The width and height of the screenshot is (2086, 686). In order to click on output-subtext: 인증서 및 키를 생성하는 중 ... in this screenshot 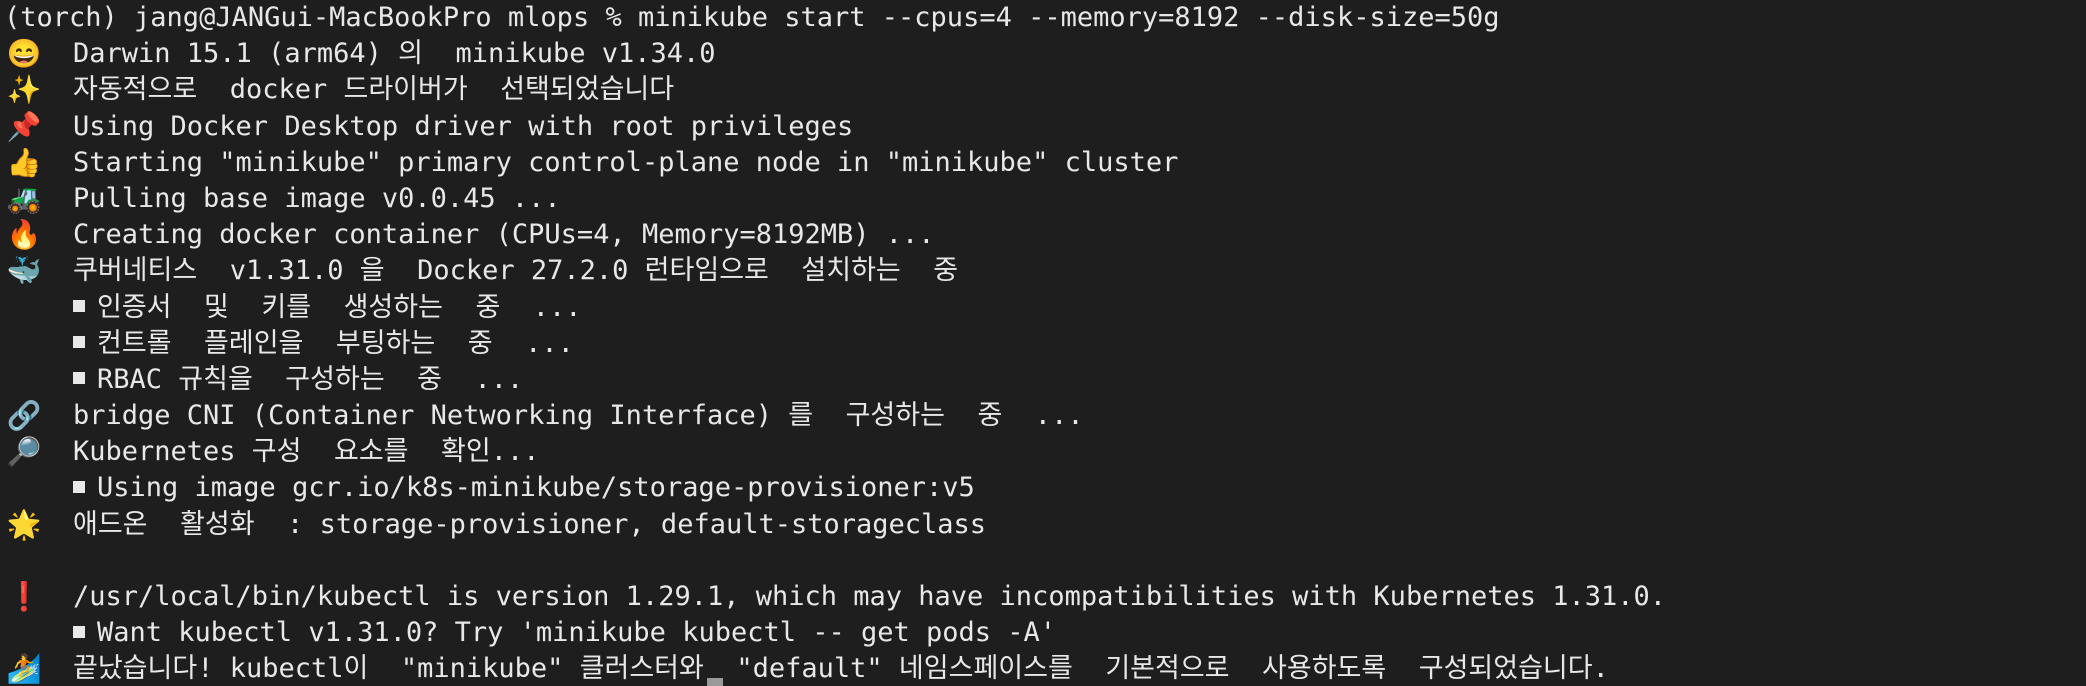, I will do `click(339, 307)`.